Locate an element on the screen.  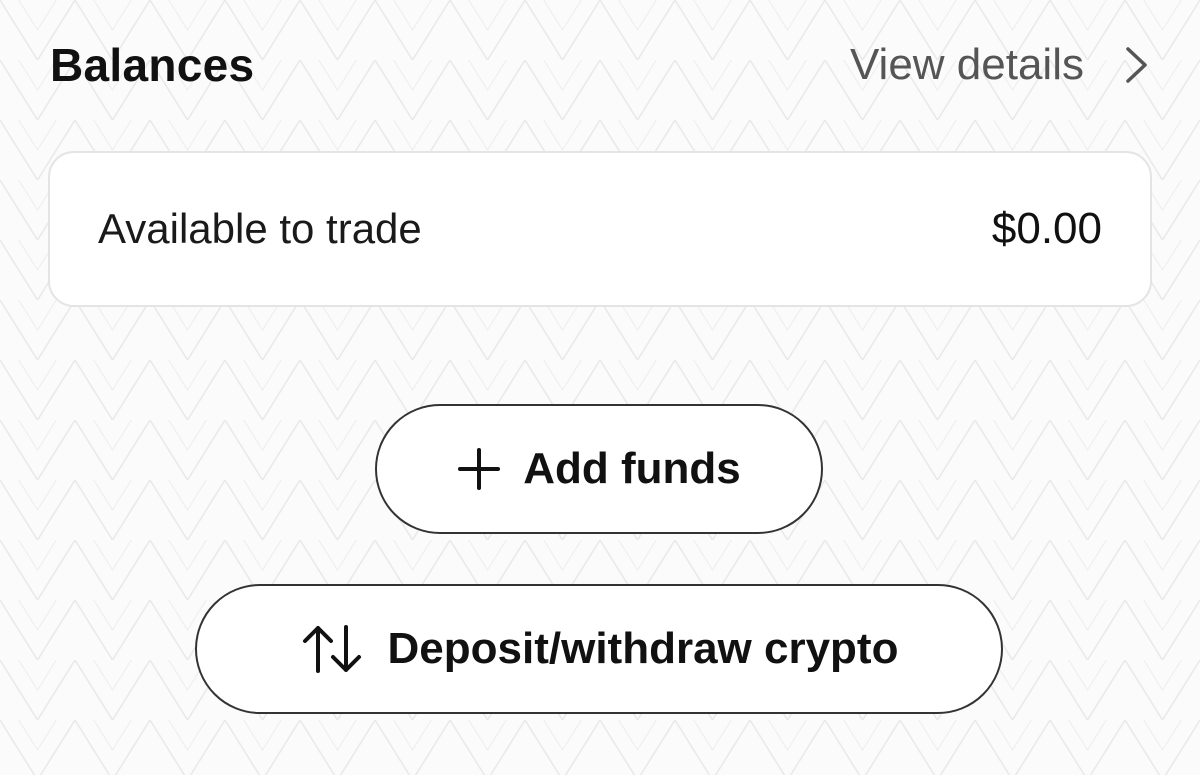
view-details-link: View details is located at coordinates (1000, 65).